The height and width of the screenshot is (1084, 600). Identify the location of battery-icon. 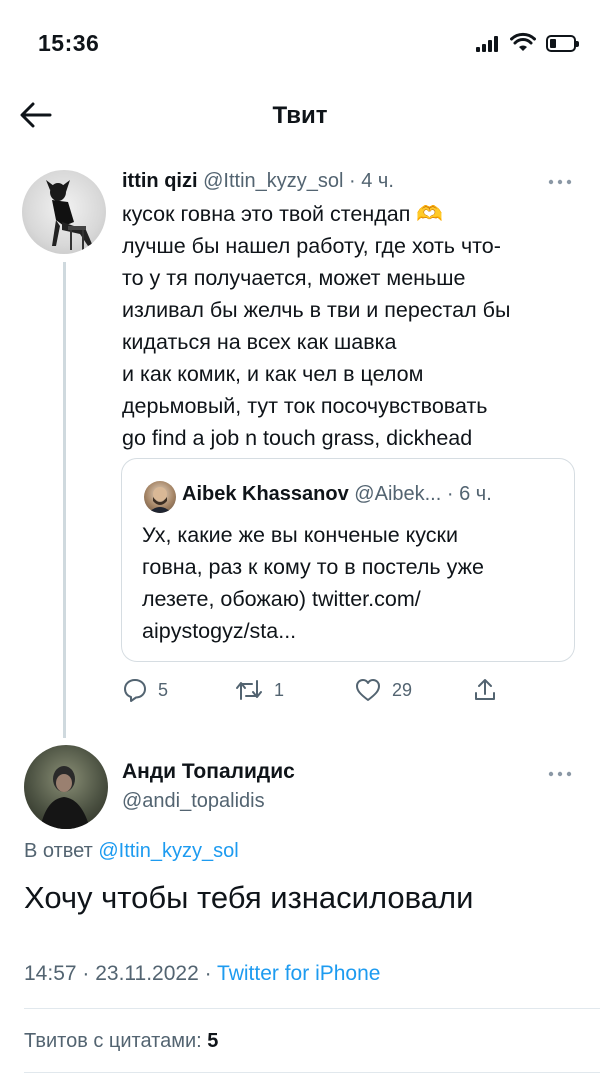
(562, 43).